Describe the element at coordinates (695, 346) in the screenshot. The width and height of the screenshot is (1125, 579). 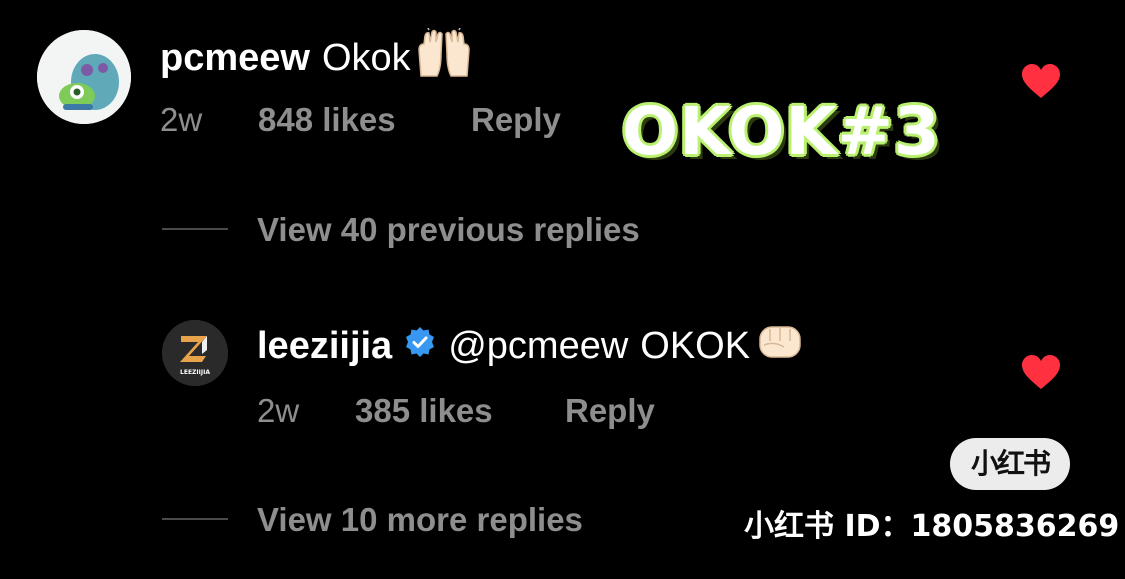
I see `comment-text: OKOK` at that location.